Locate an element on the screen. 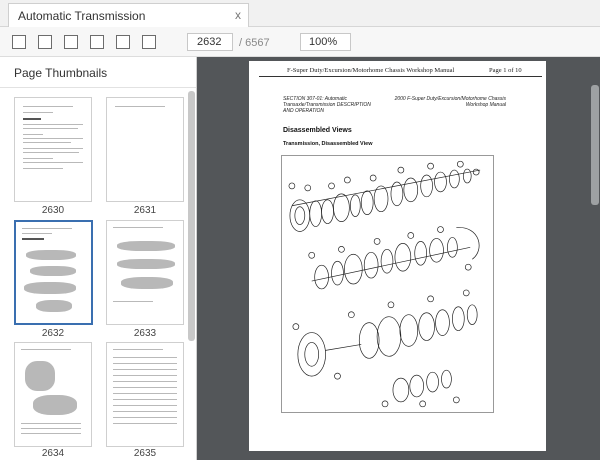  header-rule is located at coordinates (400, 76).